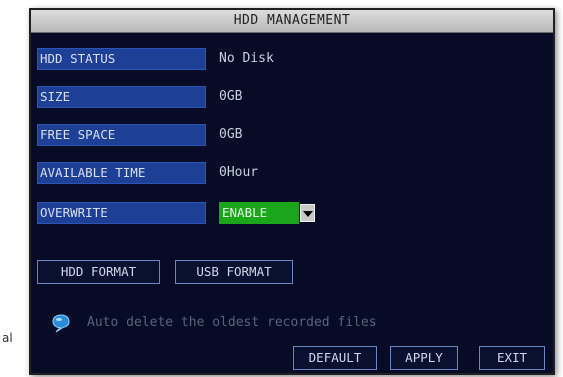 Image resolution: width=563 pixels, height=377 pixels. What do you see at coordinates (98, 272) in the screenshot?
I see `hdd-format-button: HDD FORMAT` at bounding box center [98, 272].